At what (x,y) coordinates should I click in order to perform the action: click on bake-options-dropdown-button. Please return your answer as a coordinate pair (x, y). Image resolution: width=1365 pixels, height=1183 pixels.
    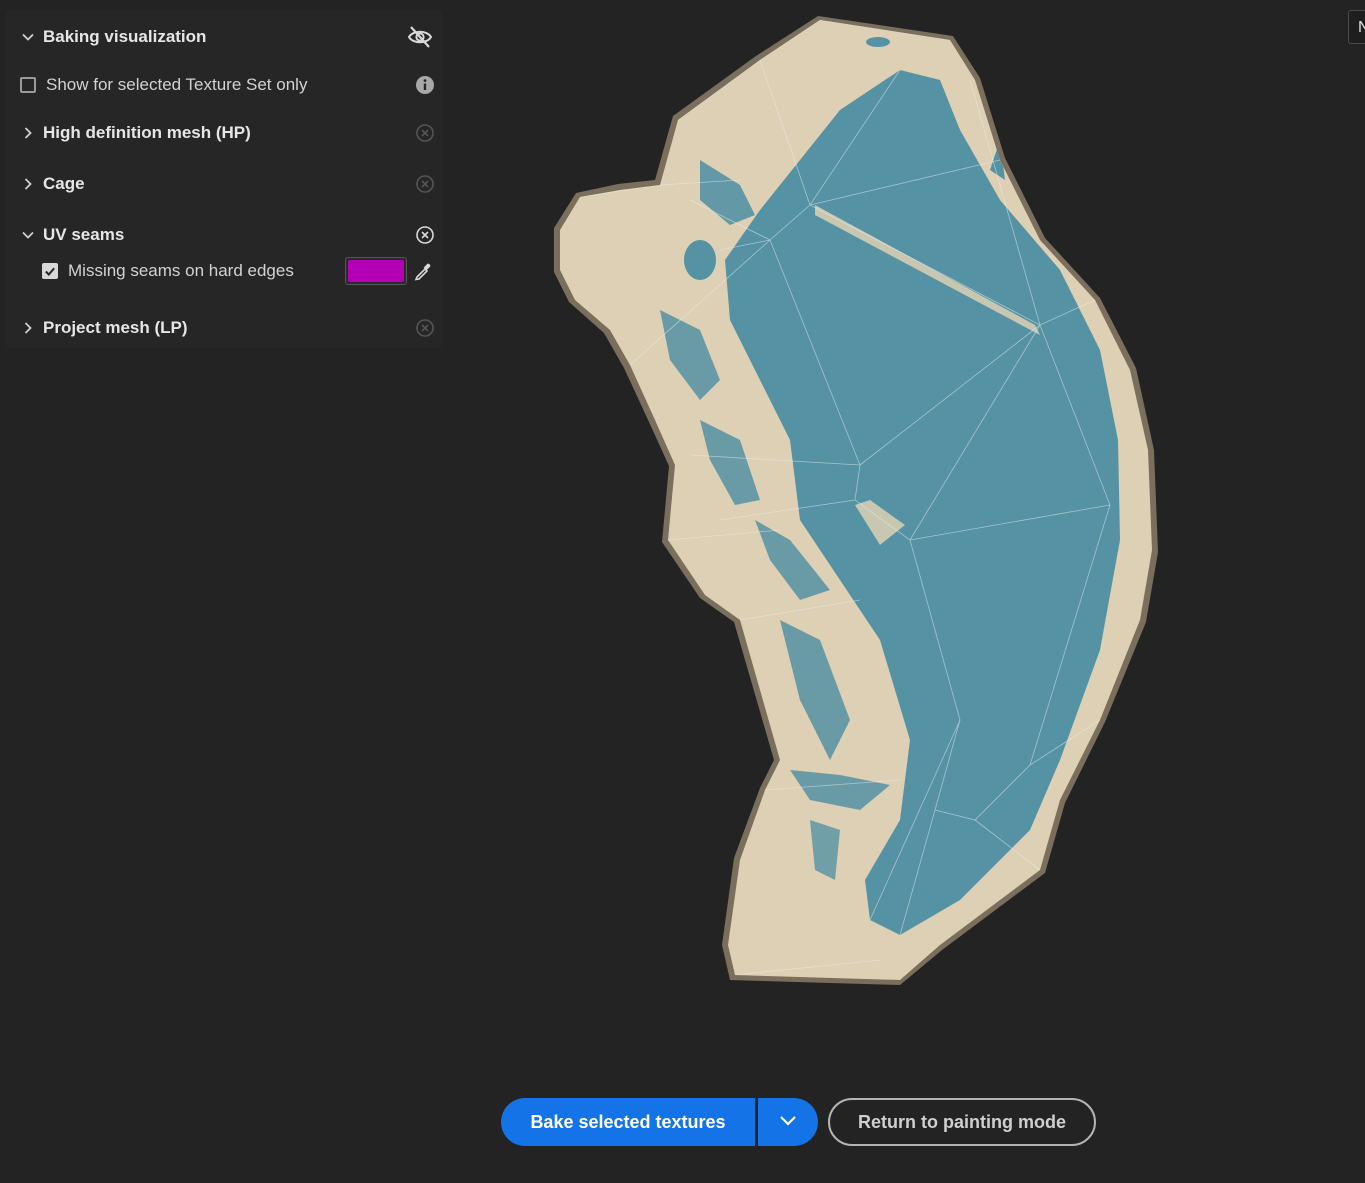
    Looking at the image, I should click on (788, 1122).